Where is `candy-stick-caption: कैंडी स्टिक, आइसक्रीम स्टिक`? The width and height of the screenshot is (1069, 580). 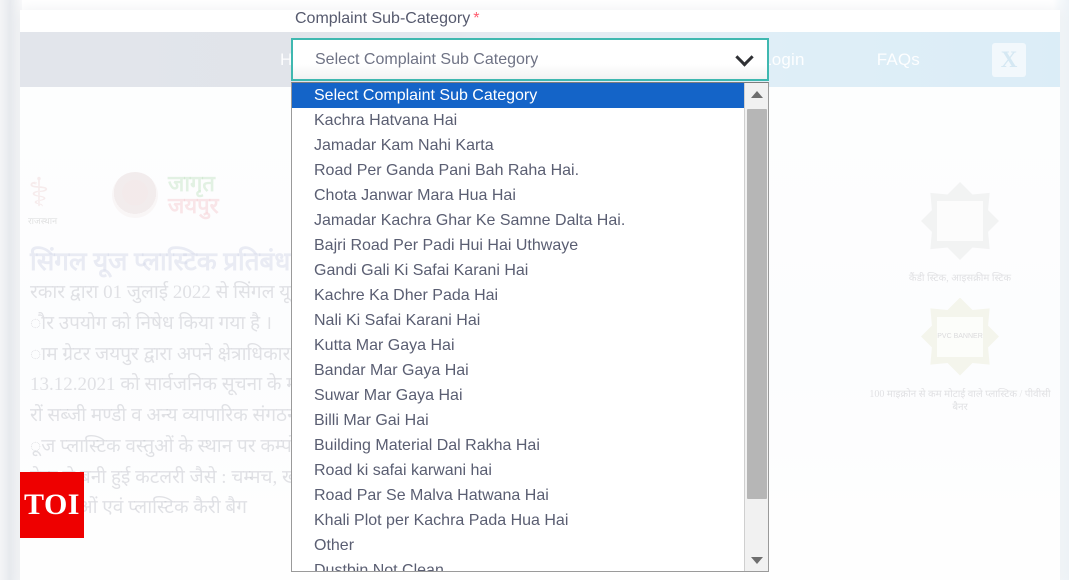
candy-stick-caption: कैंडी स्टिक, आइसक्रीम स्टिक is located at coordinates (960, 278).